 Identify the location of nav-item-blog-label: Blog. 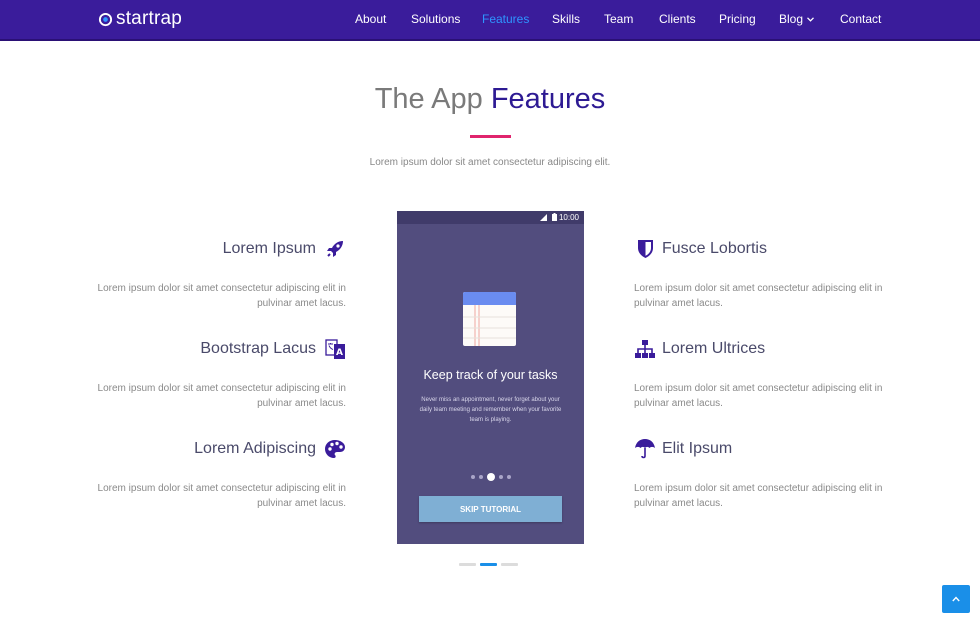
(791, 19).